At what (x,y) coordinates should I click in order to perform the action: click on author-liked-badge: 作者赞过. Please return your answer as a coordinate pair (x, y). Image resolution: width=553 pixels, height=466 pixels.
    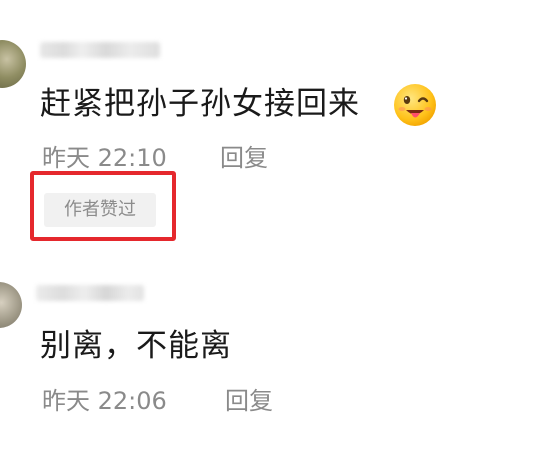
    Looking at the image, I should click on (100, 210).